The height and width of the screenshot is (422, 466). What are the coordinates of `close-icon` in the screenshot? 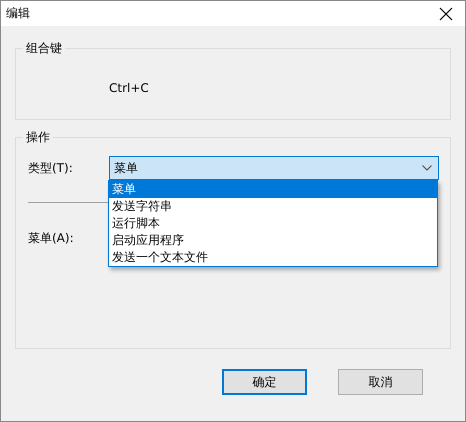 It's located at (446, 13).